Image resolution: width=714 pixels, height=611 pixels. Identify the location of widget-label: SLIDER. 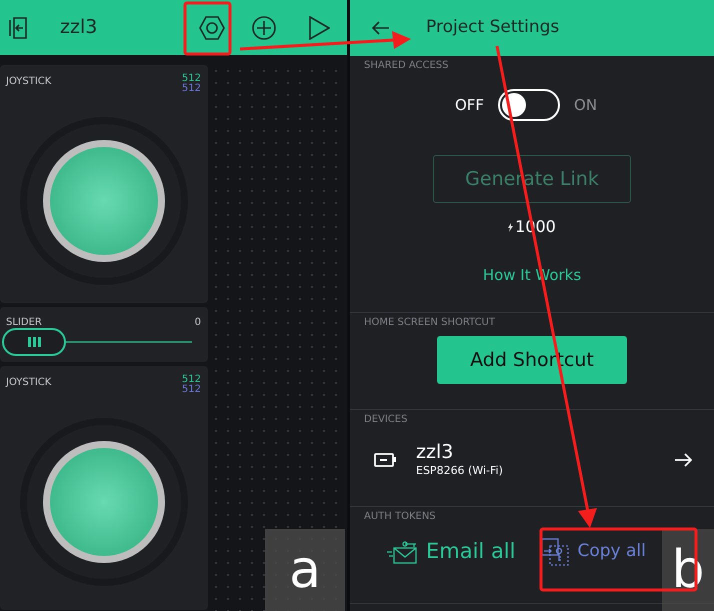
(24, 323).